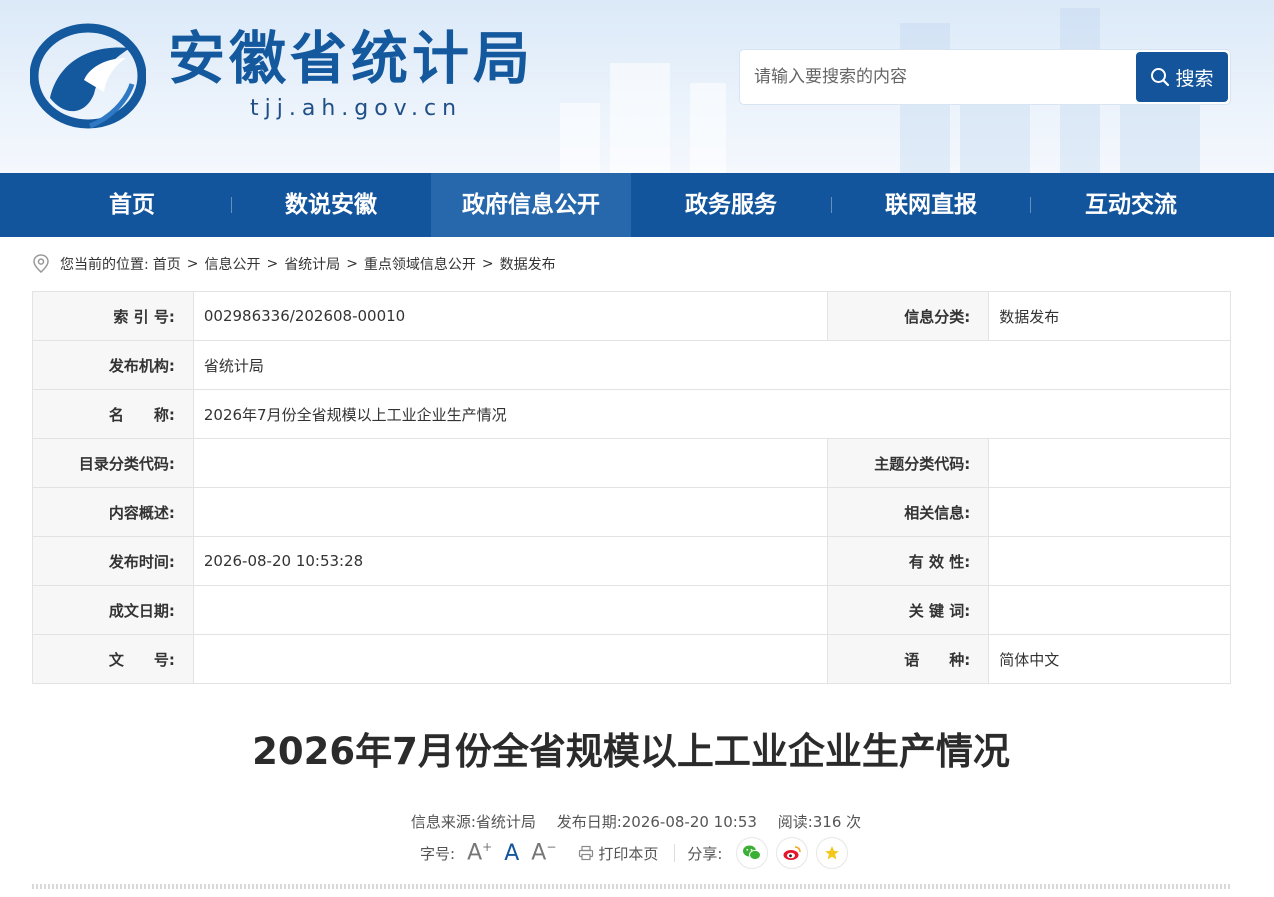 This screenshot has height=897, width=1274. What do you see at coordinates (510, 316) in the screenshot?
I see `index-no-value: 002986336/202608-00010` at bounding box center [510, 316].